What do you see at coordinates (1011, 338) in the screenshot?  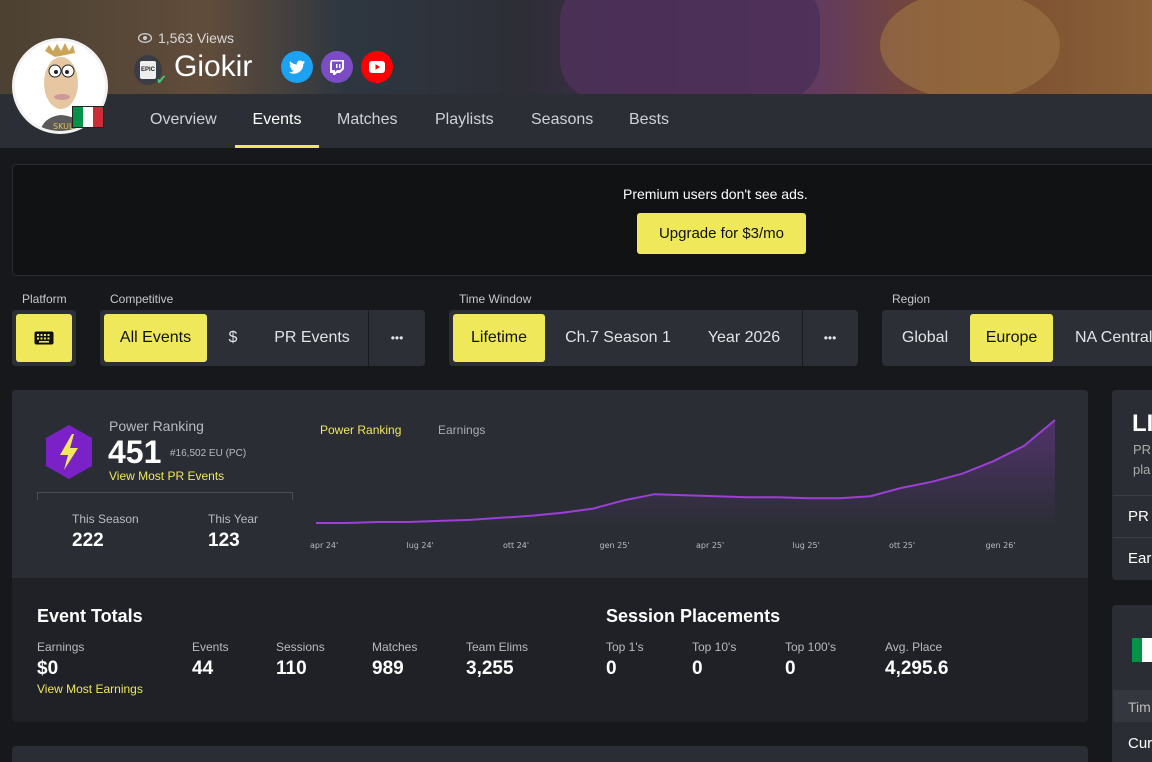 I see `region-europe-button: Europe` at bounding box center [1011, 338].